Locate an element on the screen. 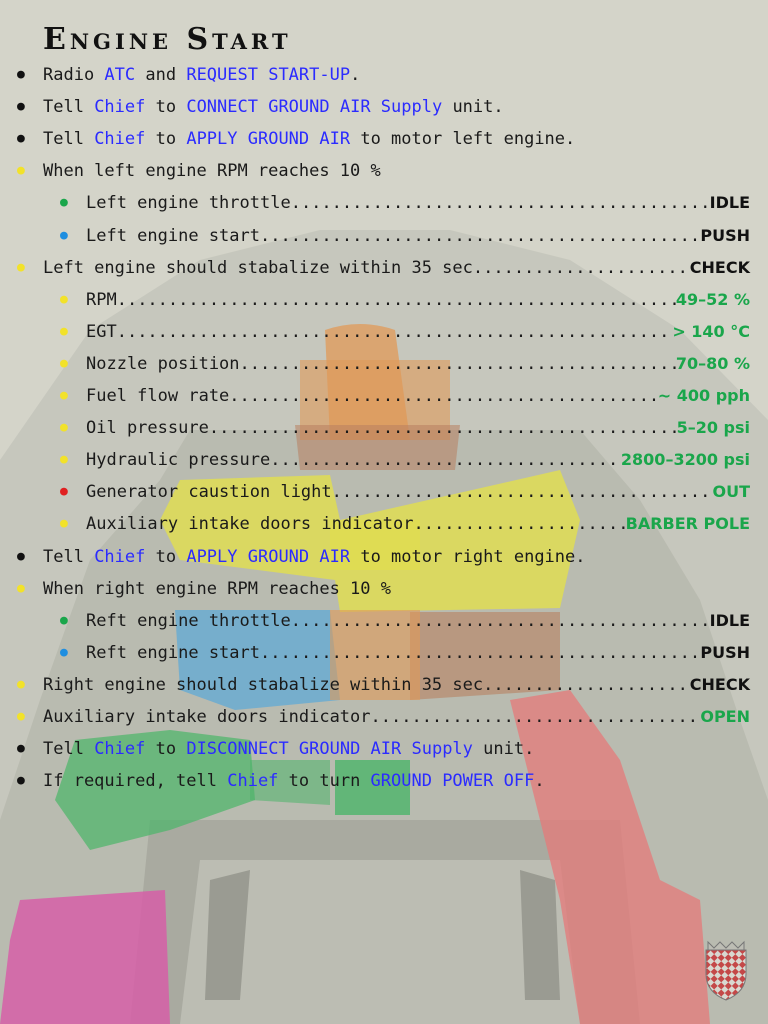 The height and width of the screenshot is (1024, 768). item-label: Left engine start is located at coordinates (173, 235).